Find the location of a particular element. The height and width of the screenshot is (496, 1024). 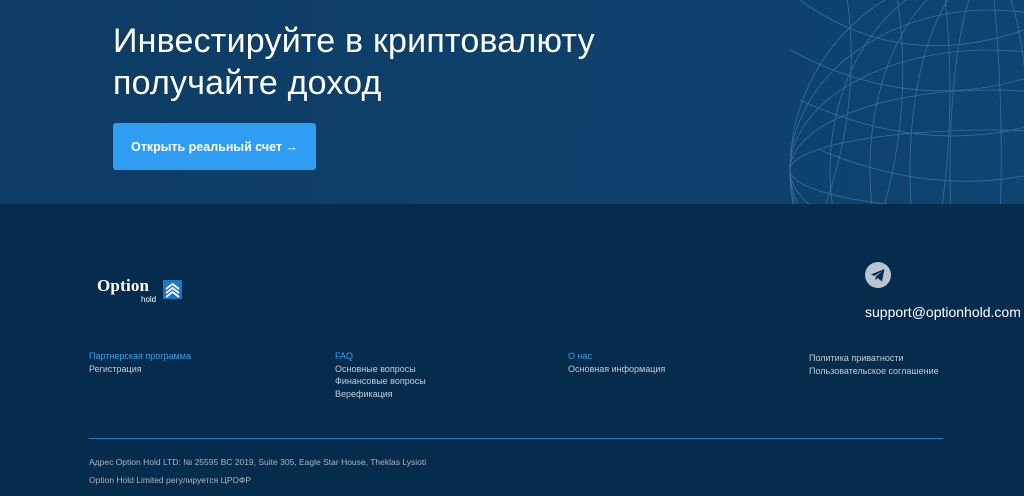

globe-wireframe-graphic is located at coordinates (906, 102).